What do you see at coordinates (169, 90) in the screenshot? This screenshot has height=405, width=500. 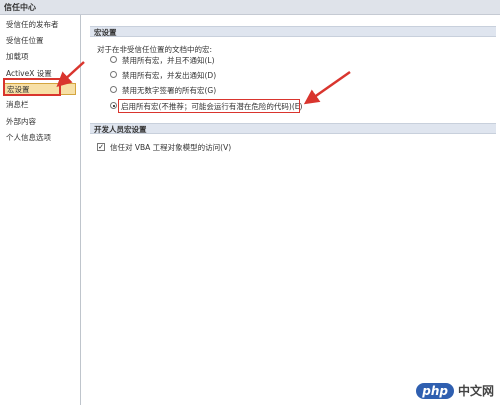 I see `option-disable-unsigned-label: 禁用无数字签署的所有宏(G)` at bounding box center [169, 90].